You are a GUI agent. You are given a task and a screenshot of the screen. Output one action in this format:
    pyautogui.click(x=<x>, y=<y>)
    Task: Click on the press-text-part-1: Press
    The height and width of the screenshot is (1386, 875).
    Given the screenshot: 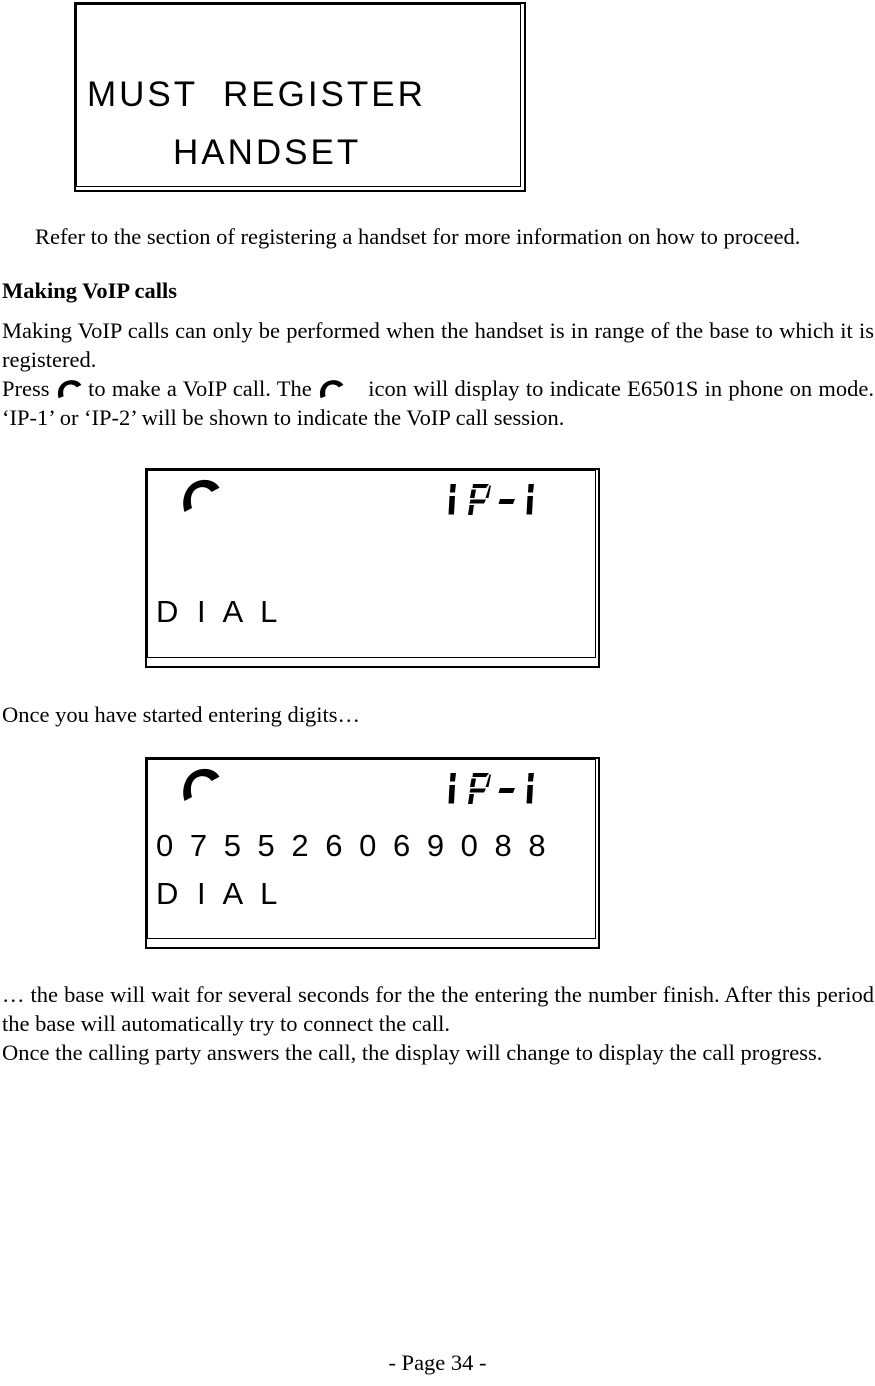 What is the action you would take?
    pyautogui.click(x=26, y=388)
    